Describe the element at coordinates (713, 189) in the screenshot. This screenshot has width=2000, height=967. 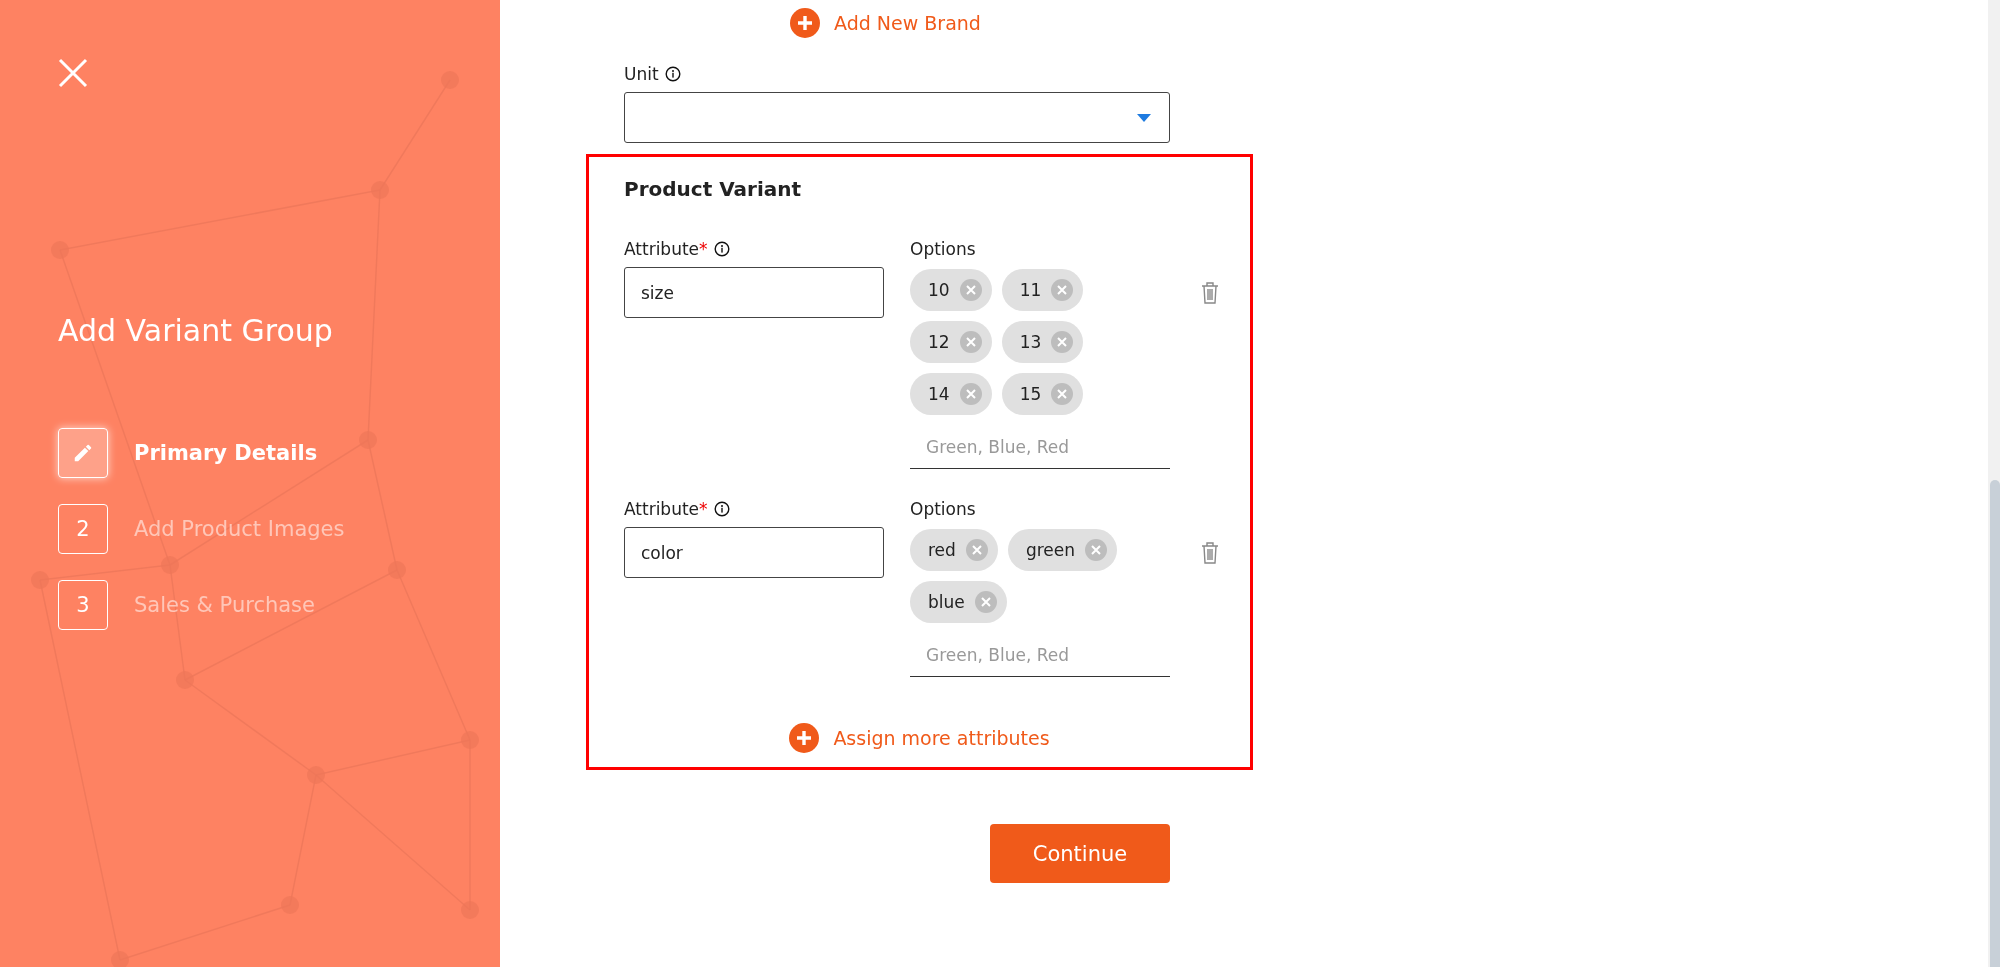
I see `section-title: Product Variant` at that location.